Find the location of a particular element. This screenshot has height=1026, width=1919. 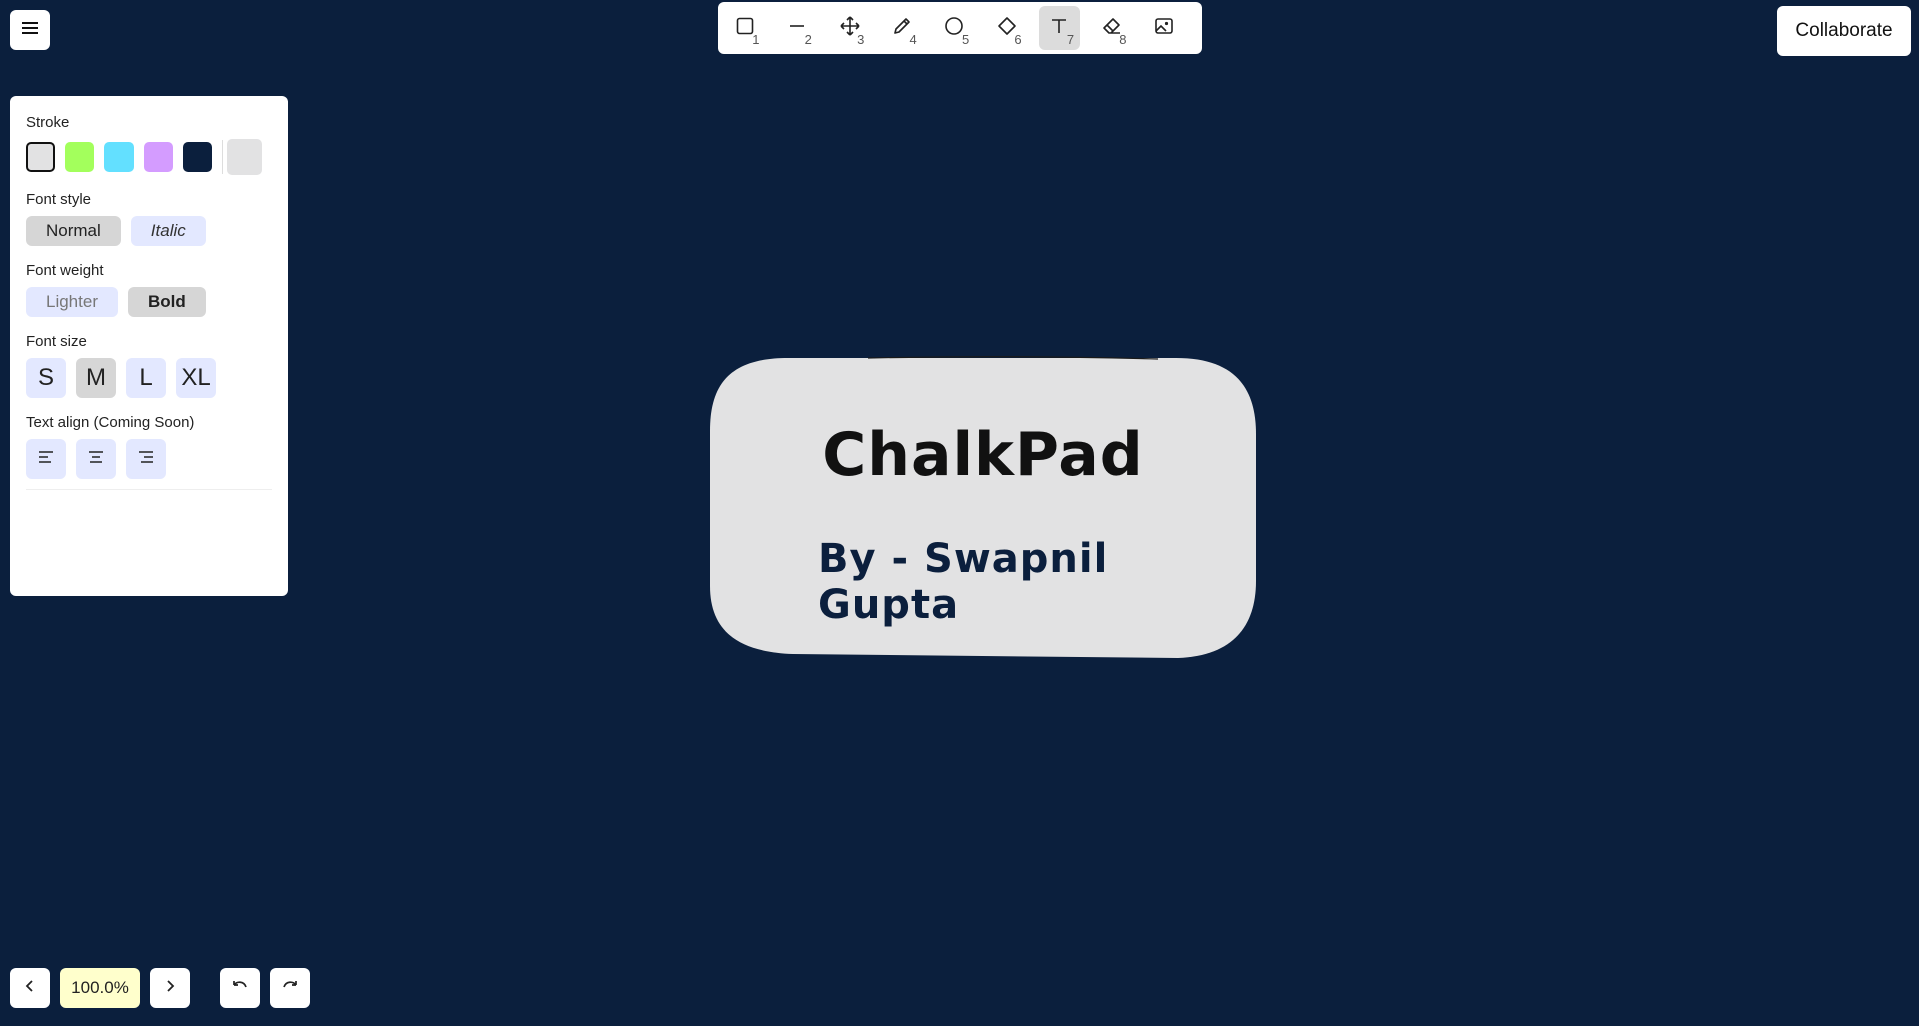

font-size-label: Font size is located at coordinates (56, 341).